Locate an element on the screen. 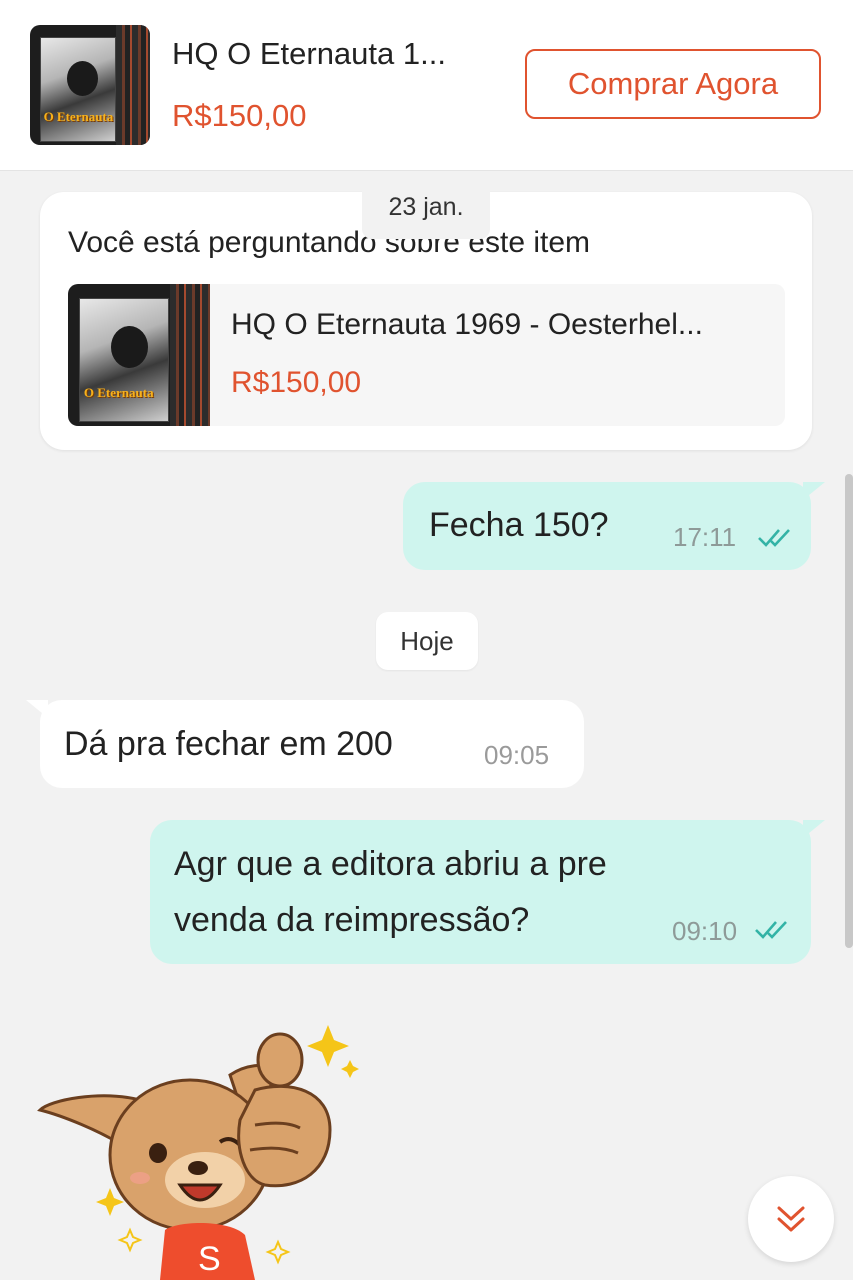  message-time: 09:05 is located at coordinates (517, 755).